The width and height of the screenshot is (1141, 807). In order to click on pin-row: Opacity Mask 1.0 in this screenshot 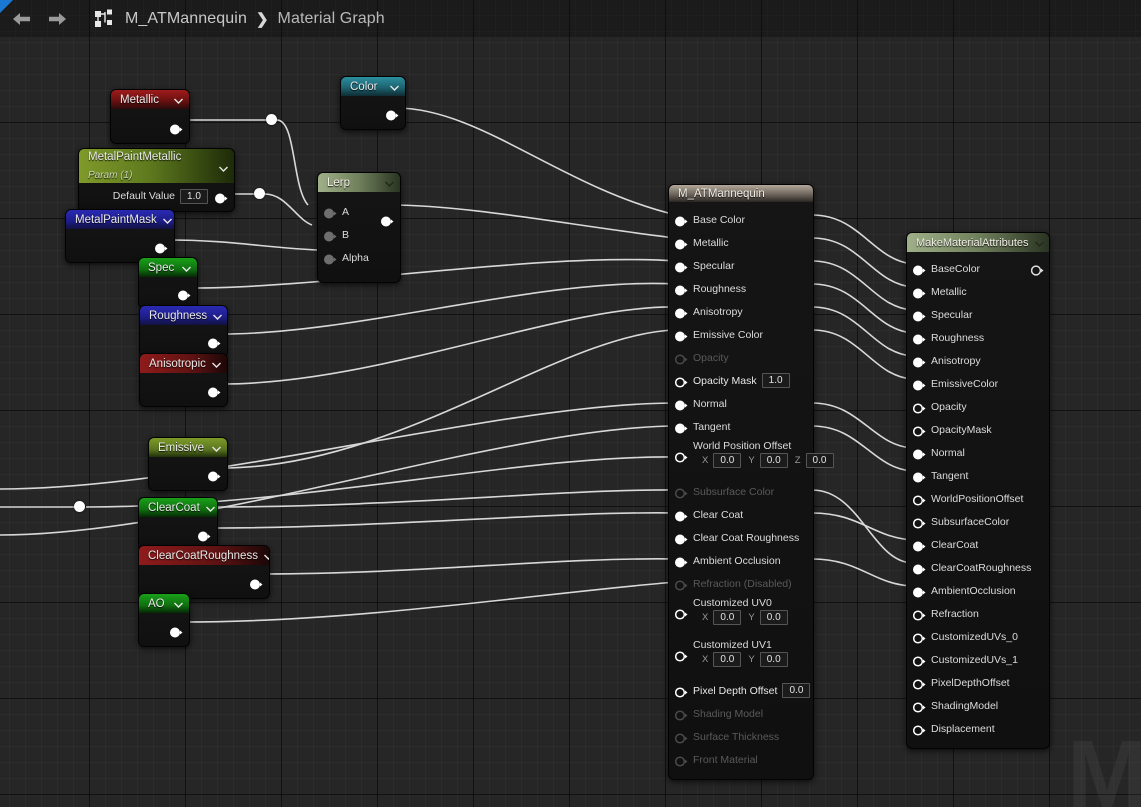, I will do `click(741, 380)`.